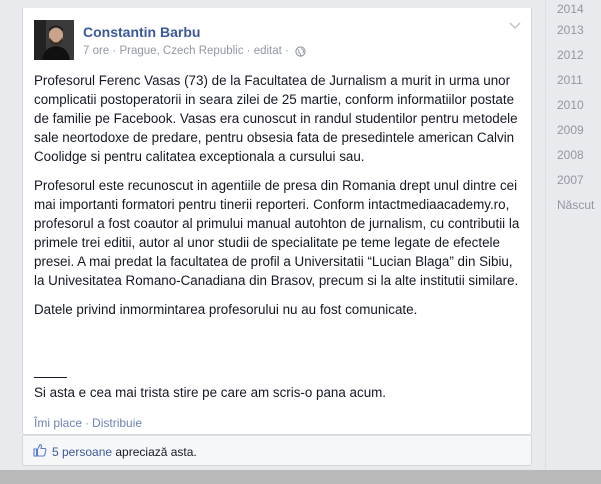 The height and width of the screenshot is (484, 601). Describe the element at coordinates (154, 452) in the screenshot. I see `likes-text: apreciază asta.` at that location.